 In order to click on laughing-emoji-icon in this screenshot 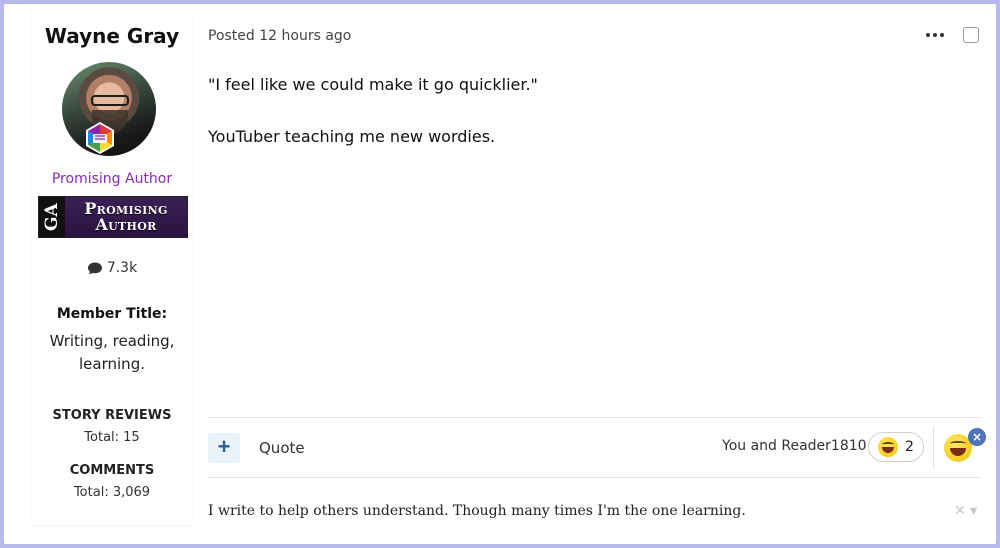, I will do `click(888, 447)`.